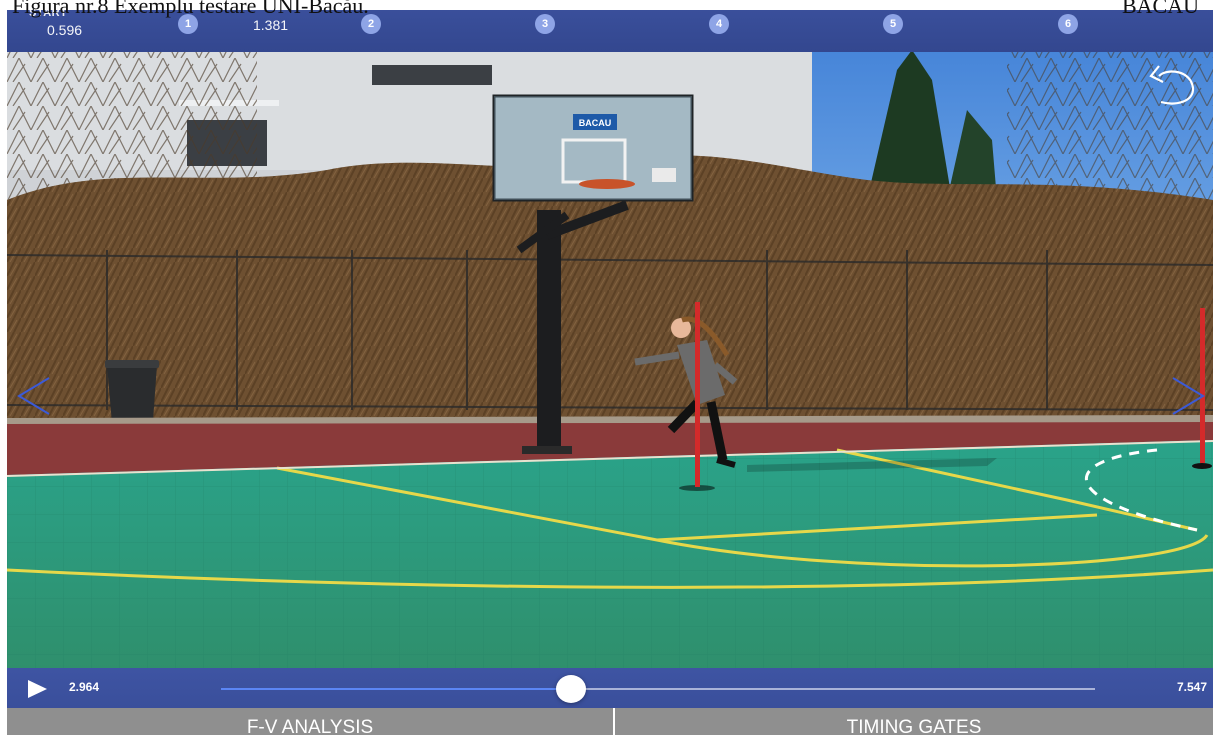 The width and height of the screenshot is (1213, 735). I want to click on figure-caption-right: BACAU, so click(1160, 9).